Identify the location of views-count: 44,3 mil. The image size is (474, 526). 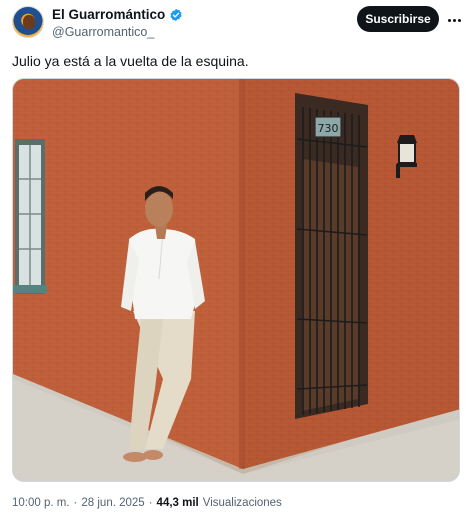
(178, 503).